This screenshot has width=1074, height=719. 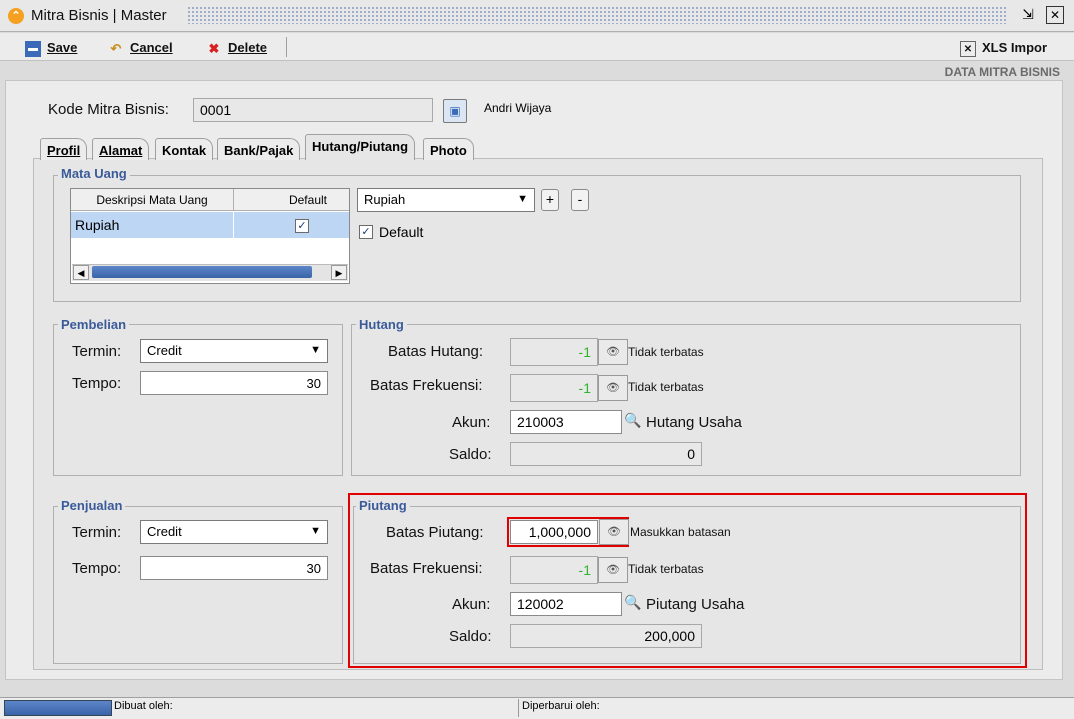 What do you see at coordinates (214, 48) in the screenshot?
I see `red-x-icon: ✖` at bounding box center [214, 48].